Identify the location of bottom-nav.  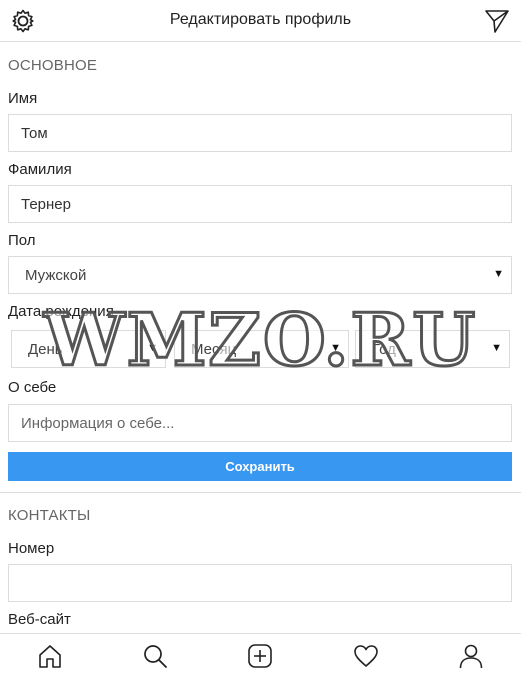
(260, 655).